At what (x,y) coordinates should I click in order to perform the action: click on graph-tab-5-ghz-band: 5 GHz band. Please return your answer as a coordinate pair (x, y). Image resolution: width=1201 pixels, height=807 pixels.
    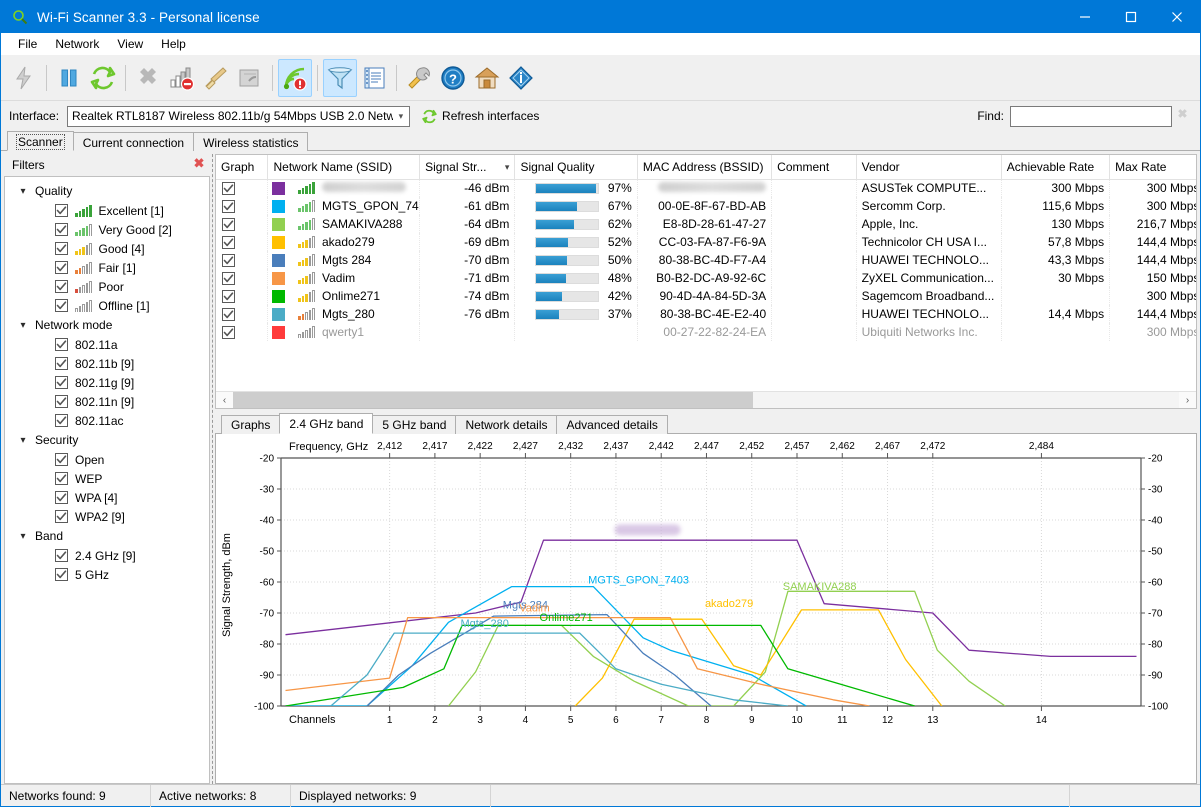
    Looking at the image, I should click on (414, 424).